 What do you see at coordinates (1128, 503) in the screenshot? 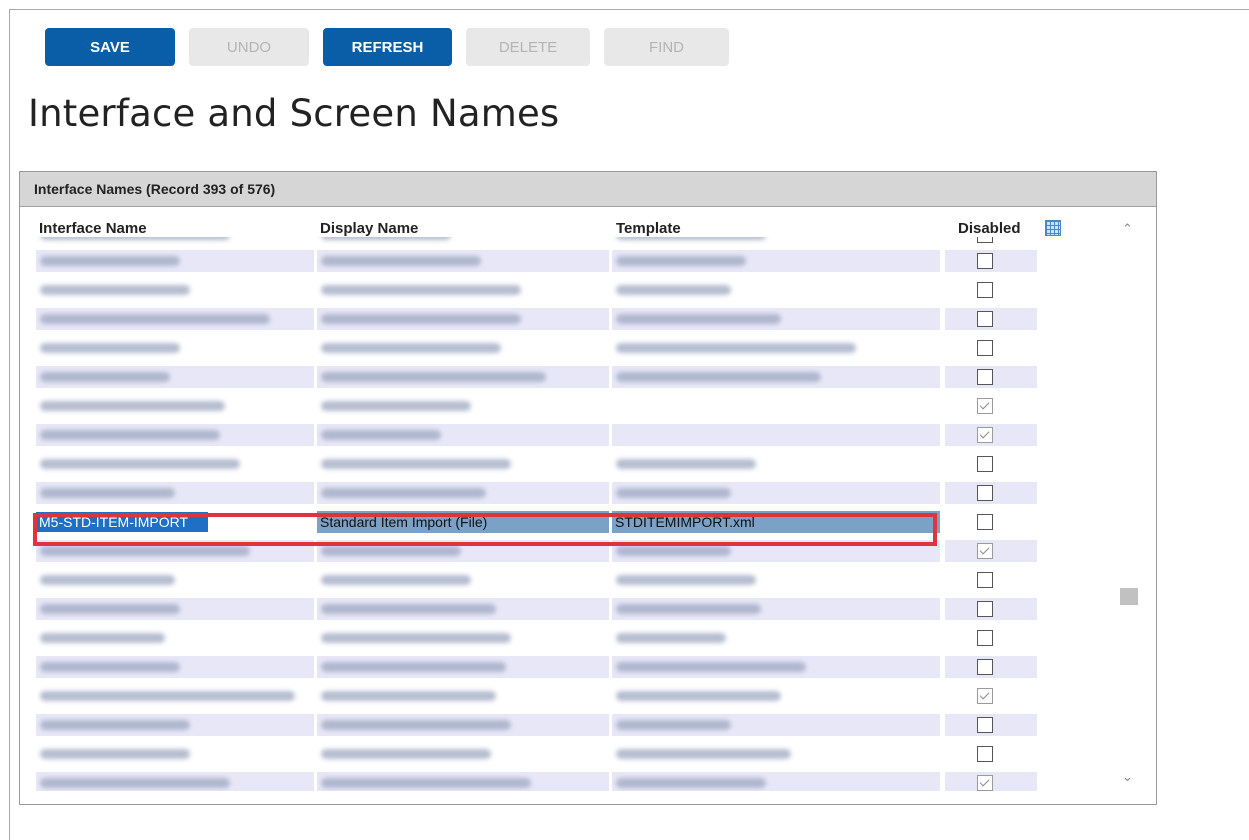
I see `vertical-scrollbar: ⌃ ⌄` at bounding box center [1128, 503].